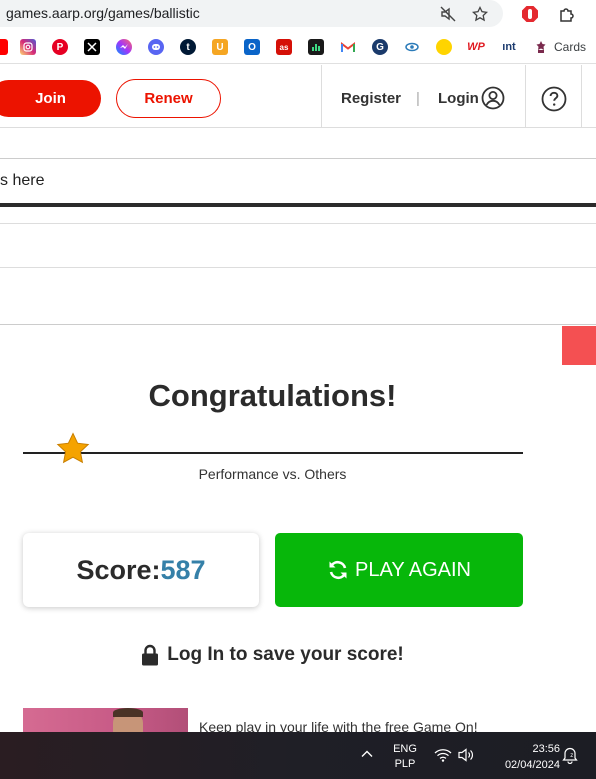  I want to click on site-header: Join Renew Register | Login, so click(298, 96).